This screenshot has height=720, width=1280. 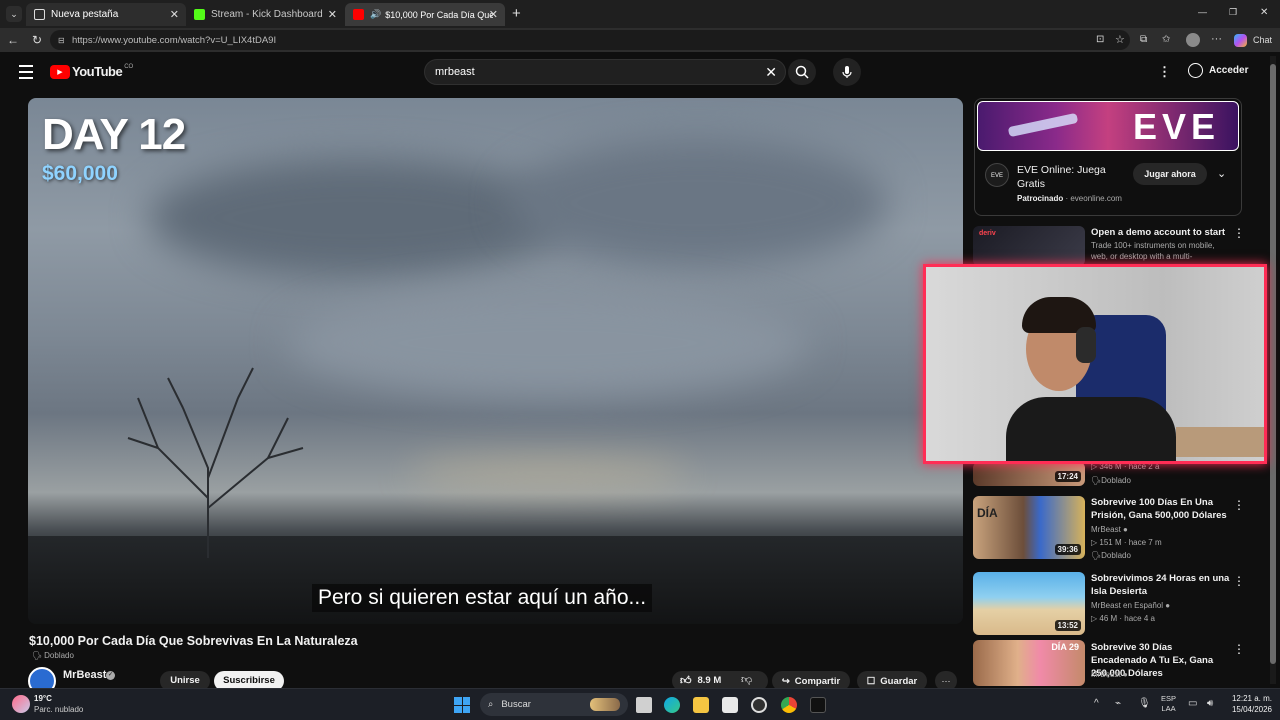 What do you see at coordinates (1069, 198) in the screenshot?
I see `ad-sponsor-line: Patrocinado · eveonline.com` at bounding box center [1069, 198].